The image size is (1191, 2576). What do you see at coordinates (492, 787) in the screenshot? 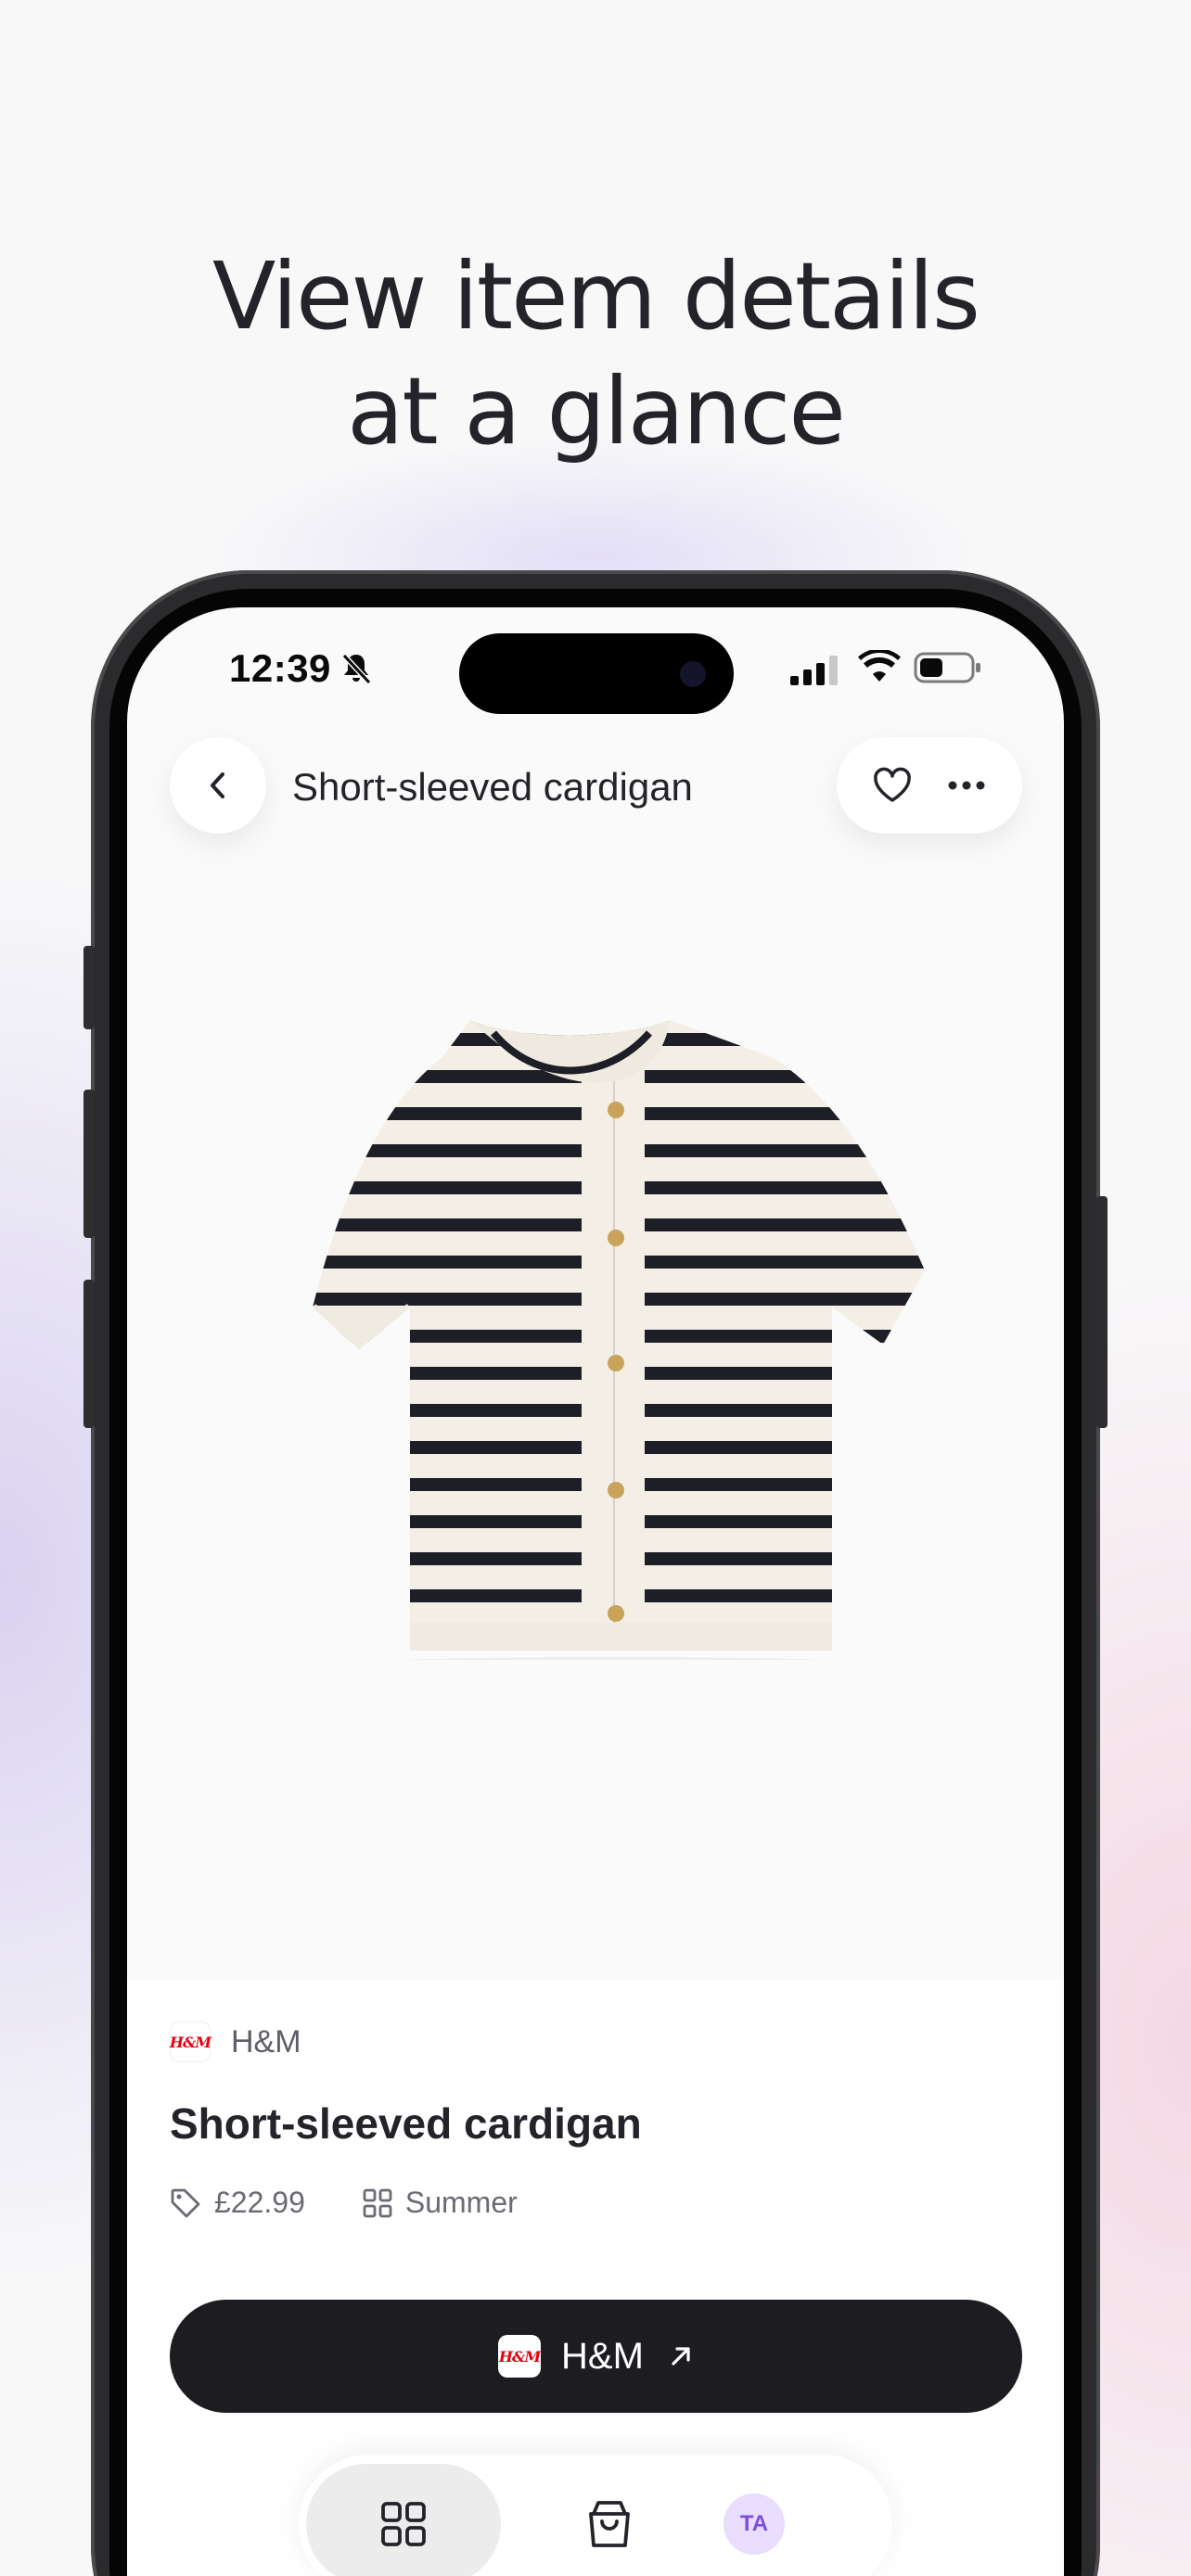
I see `nav-title: Short-sleeved cardigan` at bounding box center [492, 787].